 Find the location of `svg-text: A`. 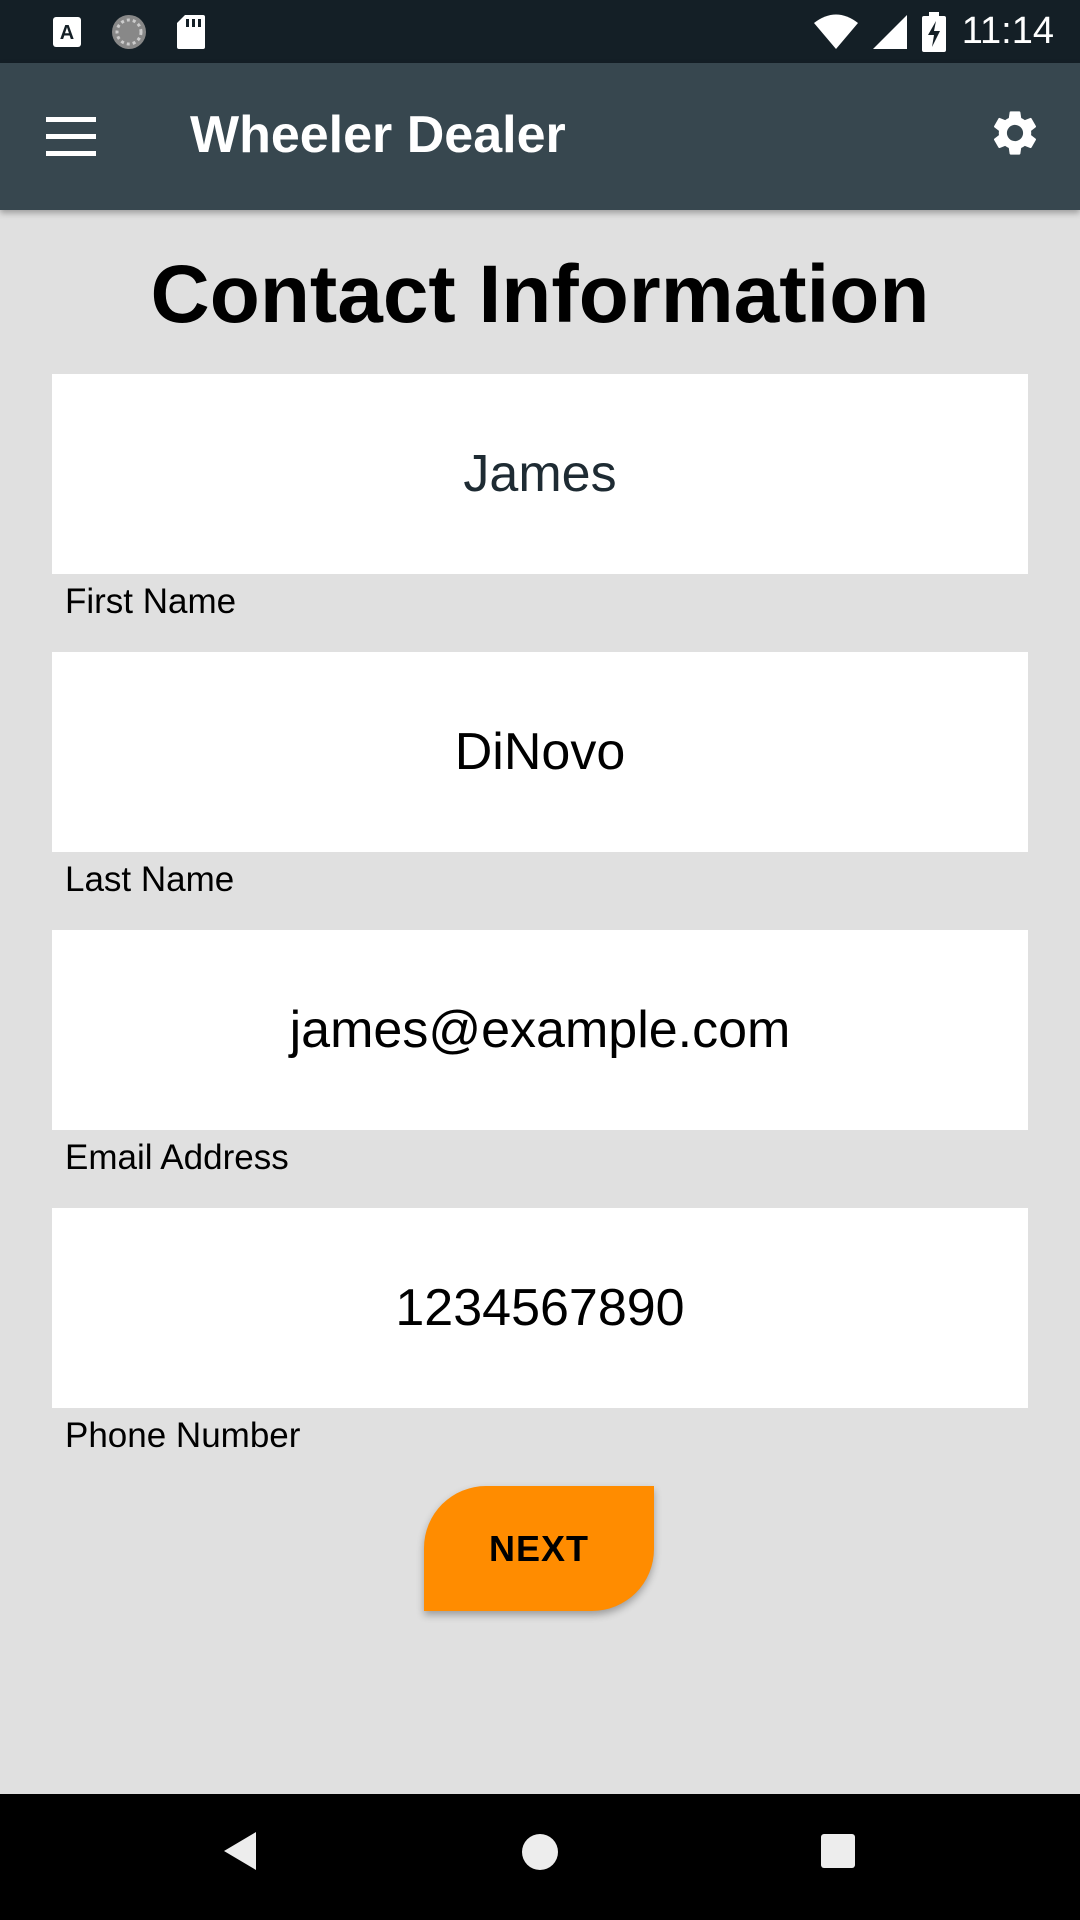

svg-text: A is located at coordinates (67, 33).